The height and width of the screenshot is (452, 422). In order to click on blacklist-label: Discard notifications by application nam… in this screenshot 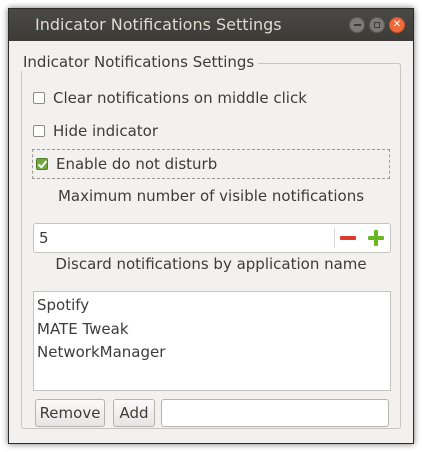, I will do `click(211, 264)`.